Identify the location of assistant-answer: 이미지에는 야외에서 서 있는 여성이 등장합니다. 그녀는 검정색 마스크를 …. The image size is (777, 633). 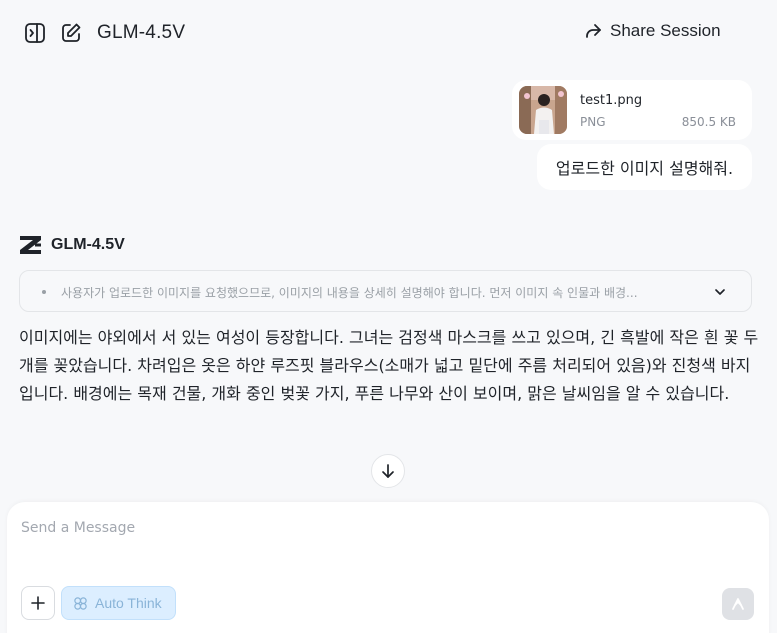
(389, 365).